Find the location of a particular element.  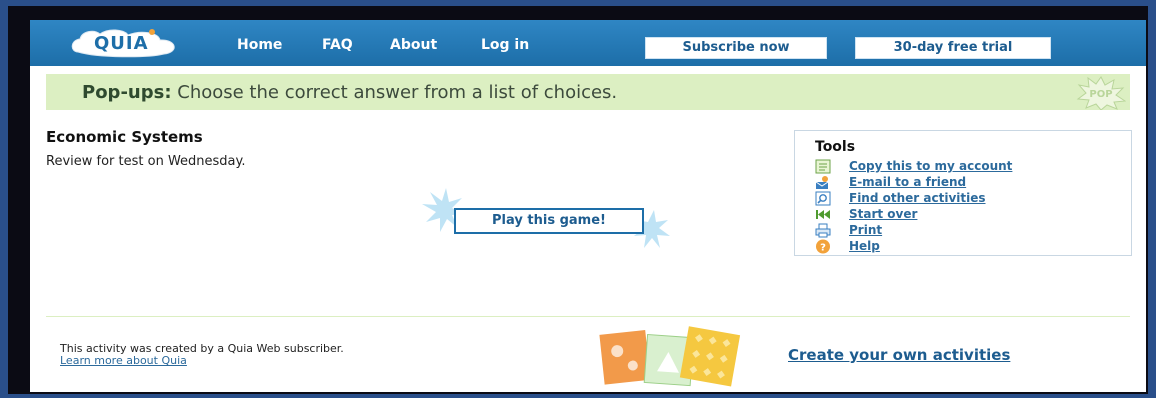

start-over-icon is located at coordinates (823, 214).